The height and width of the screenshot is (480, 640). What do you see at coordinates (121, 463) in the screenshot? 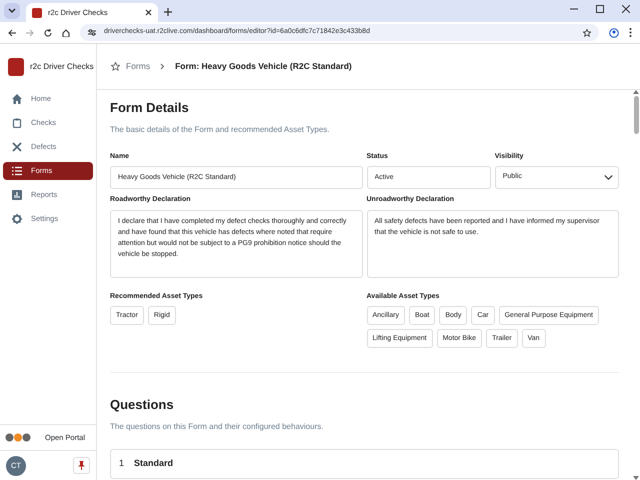
I see `group-number: 1` at bounding box center [121, 463].